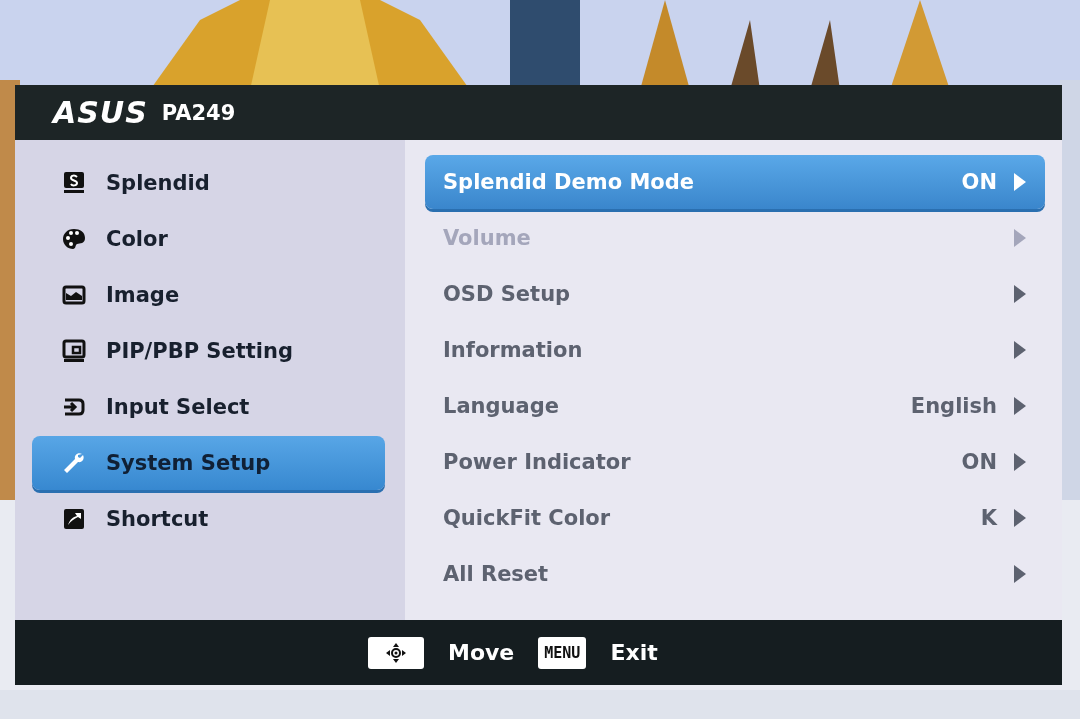 The width and height of the screenshot is (1080, 719). I want to click on wrench-icon, so click(74, 463).